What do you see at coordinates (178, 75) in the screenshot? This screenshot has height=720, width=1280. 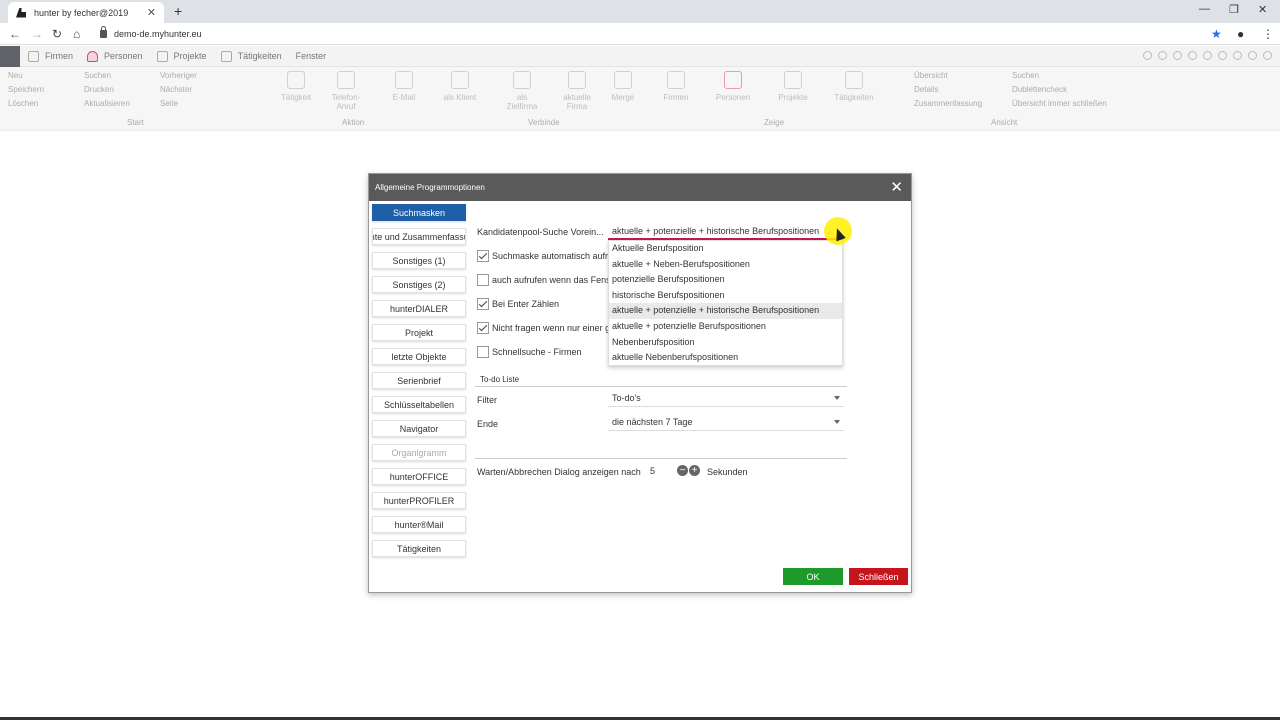 I see `ribbon-vorheriger: Vorheriger` at bounding box center [178, 75].